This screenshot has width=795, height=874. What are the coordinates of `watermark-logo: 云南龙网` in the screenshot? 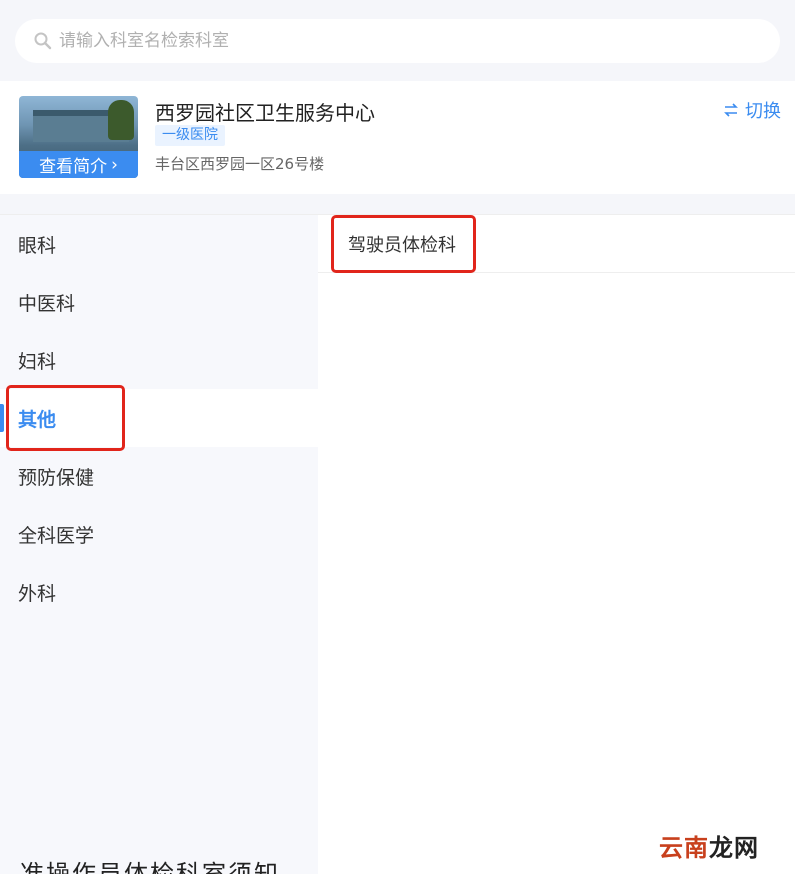 It's located at (709, 845).